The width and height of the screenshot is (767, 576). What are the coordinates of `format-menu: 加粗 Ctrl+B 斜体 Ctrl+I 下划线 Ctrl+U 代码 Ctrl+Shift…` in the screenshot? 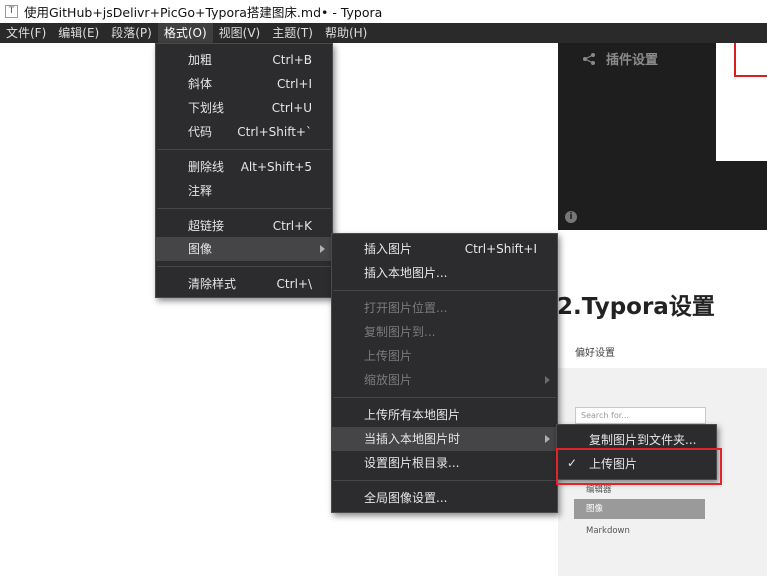 It's located at (244, 170).